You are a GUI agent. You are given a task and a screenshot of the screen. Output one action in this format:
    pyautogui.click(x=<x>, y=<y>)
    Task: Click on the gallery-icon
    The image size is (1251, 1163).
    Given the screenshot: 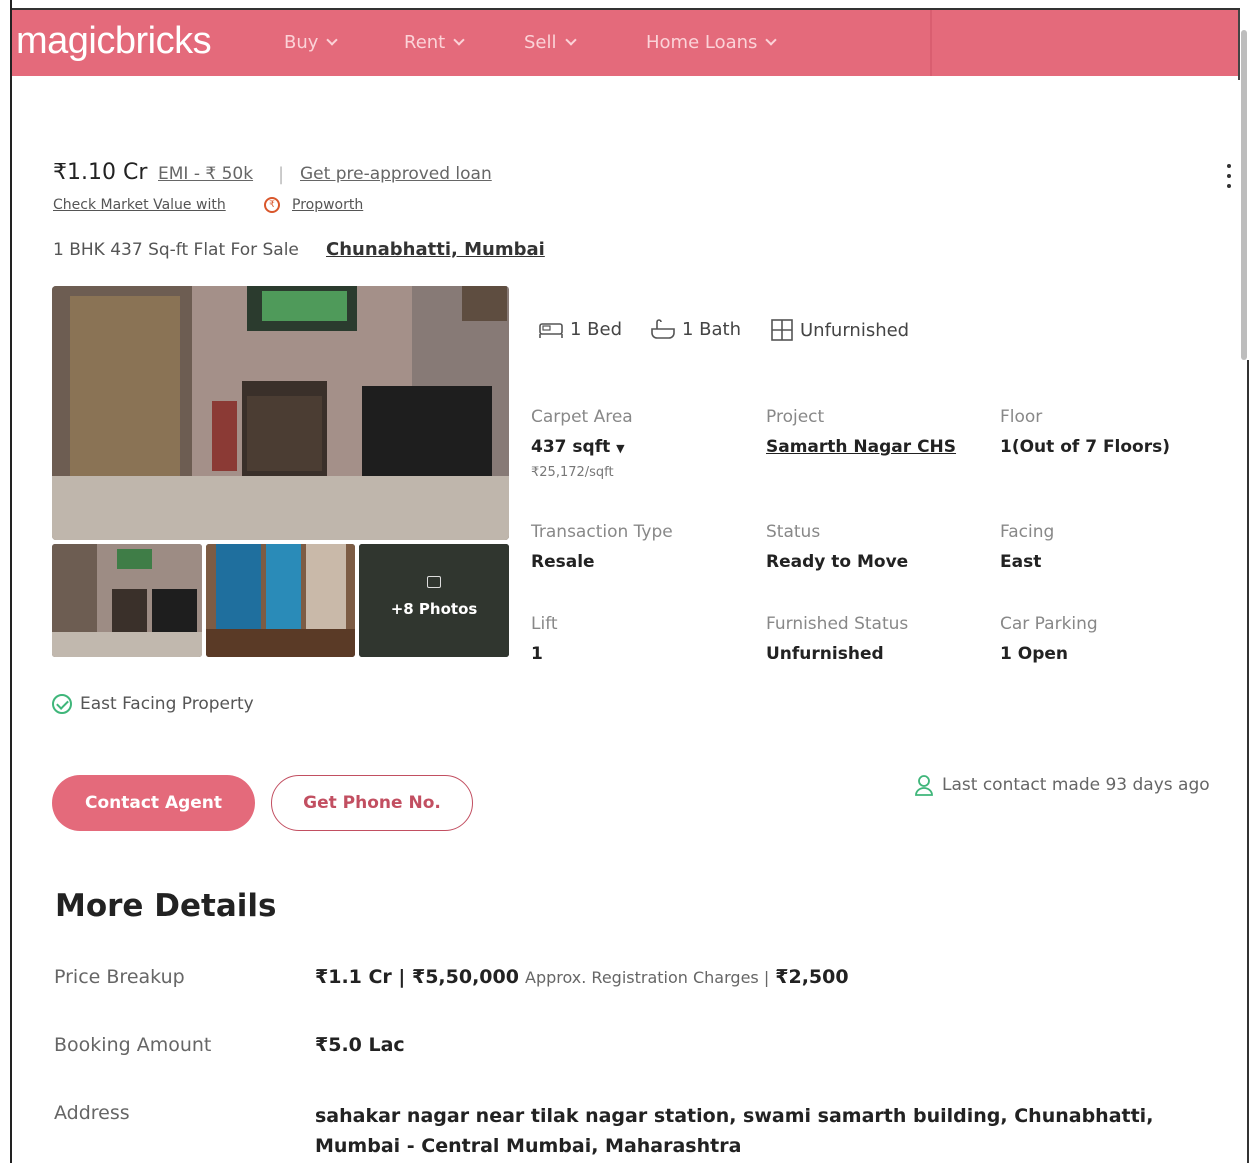 What is the action you would take?
    pyautogui.click(x=434, y=582)
    